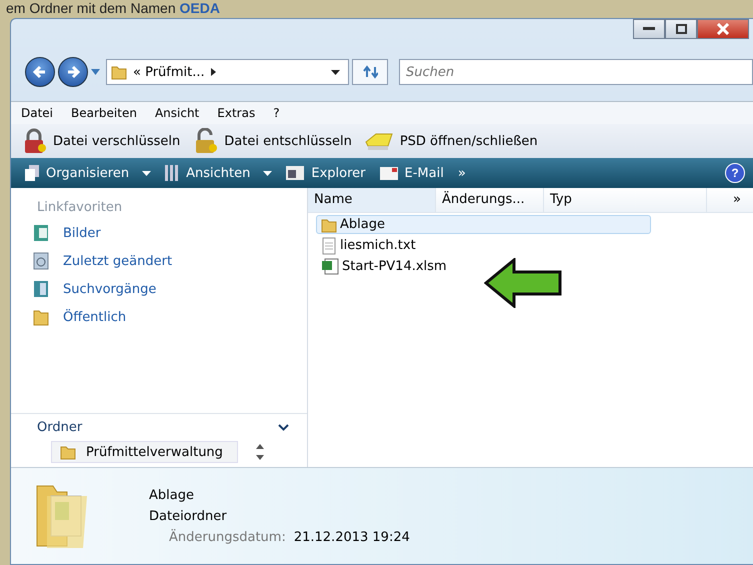  Describe the element at coordinates (276, 113) in the screenshot. I see `menu-item: ?` at that location.